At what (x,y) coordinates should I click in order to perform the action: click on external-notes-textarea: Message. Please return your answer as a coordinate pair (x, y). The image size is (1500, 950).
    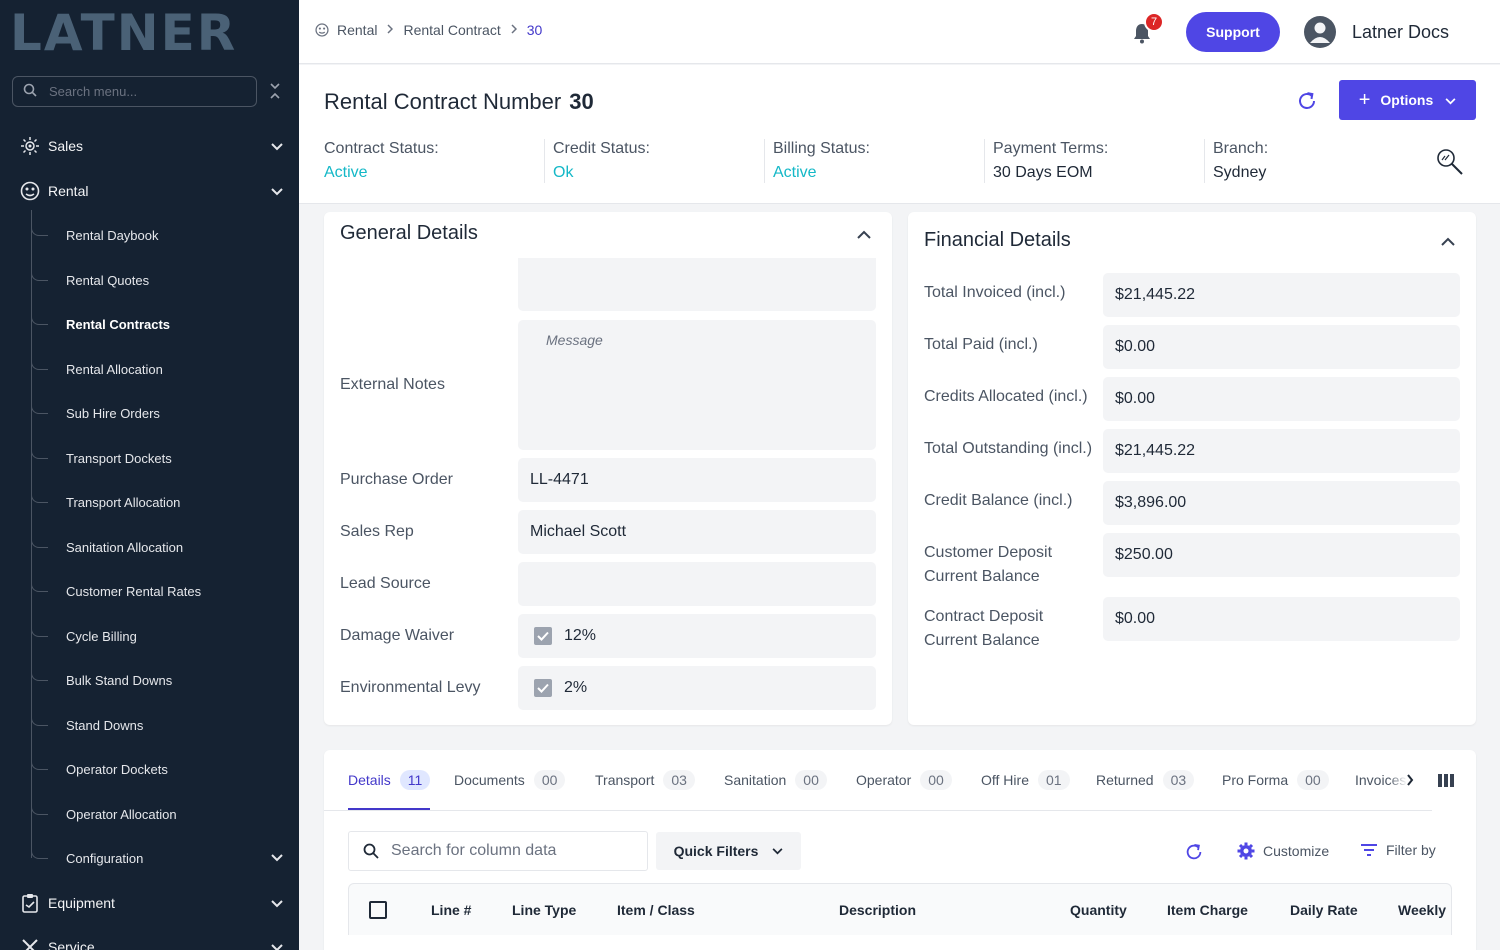
    Looking at the image, I should click on (697, 385).